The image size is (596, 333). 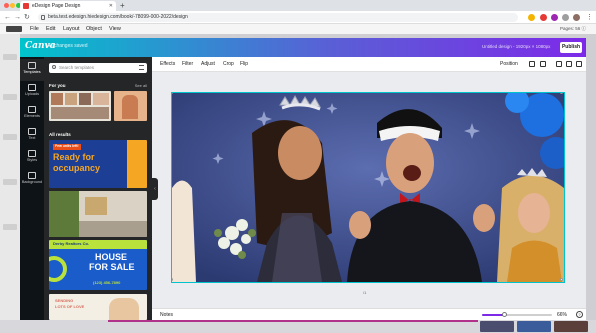 What do you see at coordinates (71, 29) in the screenshot?
I see `menu-layout: Layout` at bounding box center [71, 29].